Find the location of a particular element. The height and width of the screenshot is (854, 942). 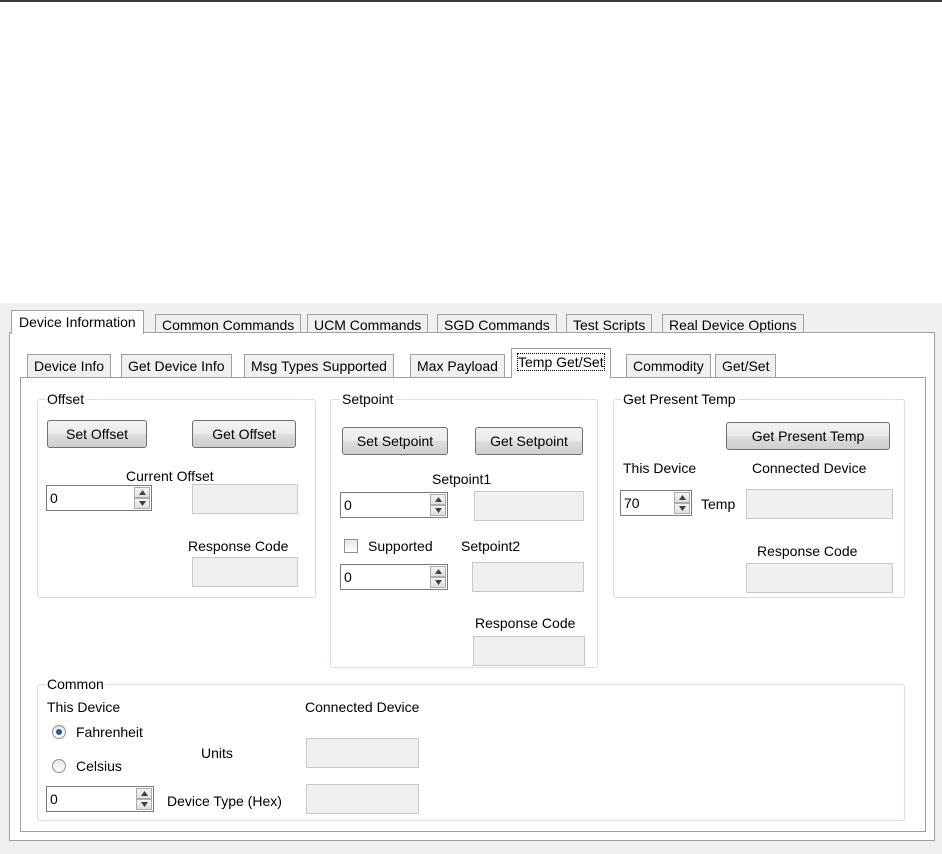

fahrenheit-radio is located at coordinates (59, 732).